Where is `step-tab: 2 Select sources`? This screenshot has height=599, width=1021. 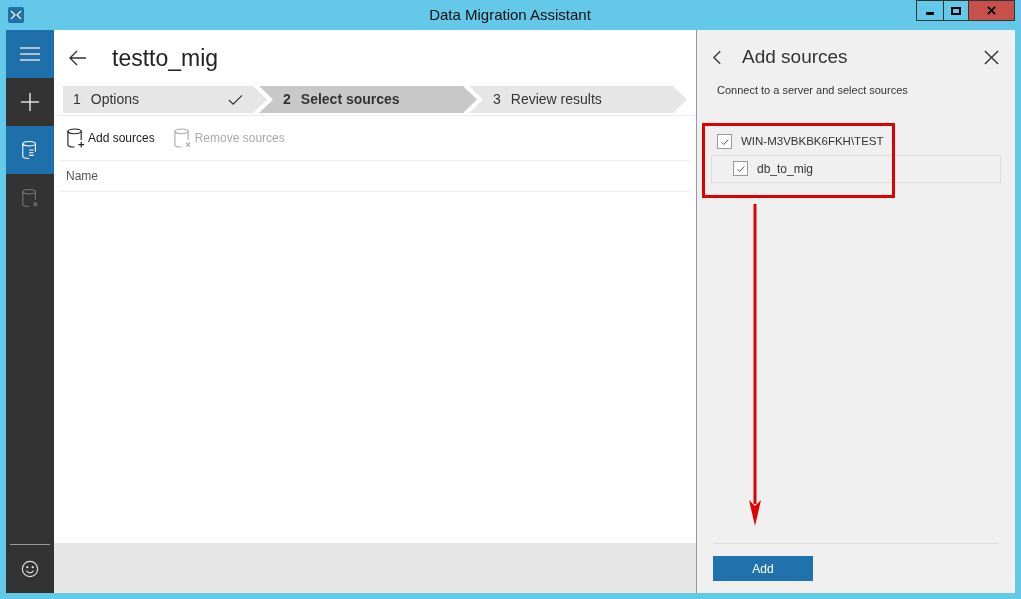 step-tab: 2 Select sources is located at coordinates (368, 99).